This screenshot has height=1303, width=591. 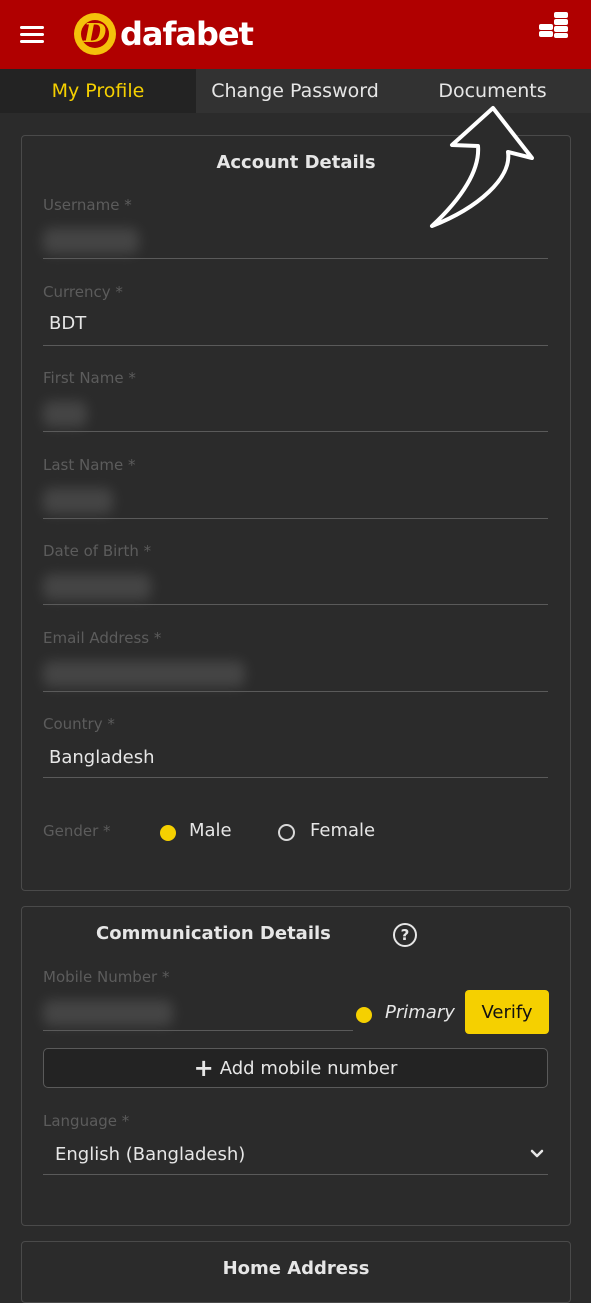 What do you see at coordinates (97, 551) in the screenshot?
I see `date-of-birth-label: Date of Birth *` at bounding box center [97, 551].